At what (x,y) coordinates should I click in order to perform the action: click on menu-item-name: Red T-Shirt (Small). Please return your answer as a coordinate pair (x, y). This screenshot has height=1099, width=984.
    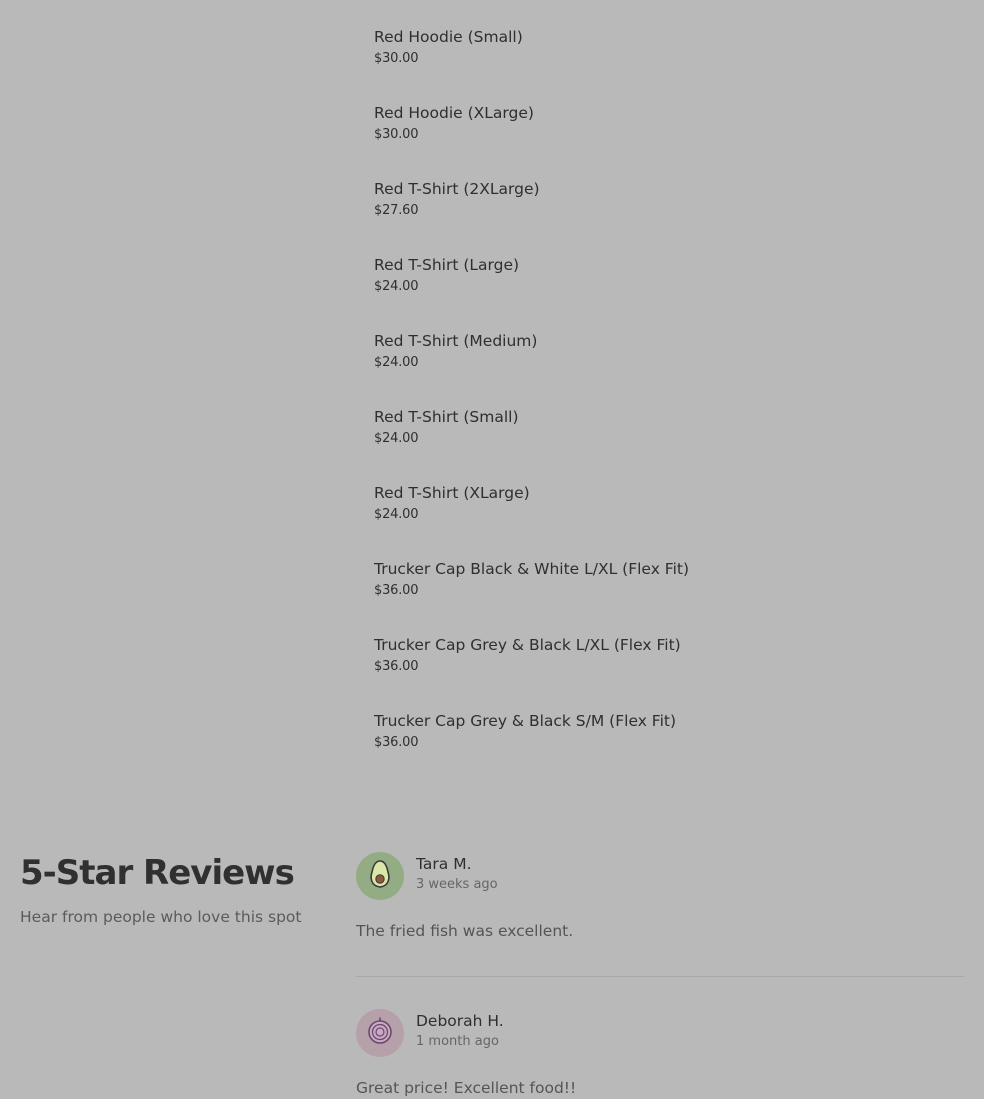
    Looking at the image, I should click on (446, 417).